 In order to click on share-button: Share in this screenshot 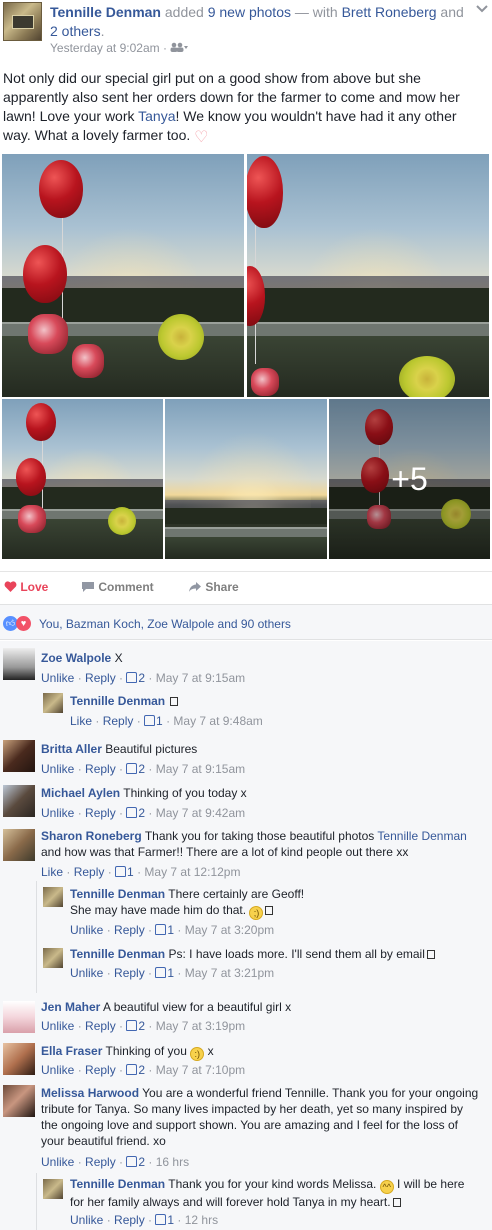, I will do `click(213, 587)`.